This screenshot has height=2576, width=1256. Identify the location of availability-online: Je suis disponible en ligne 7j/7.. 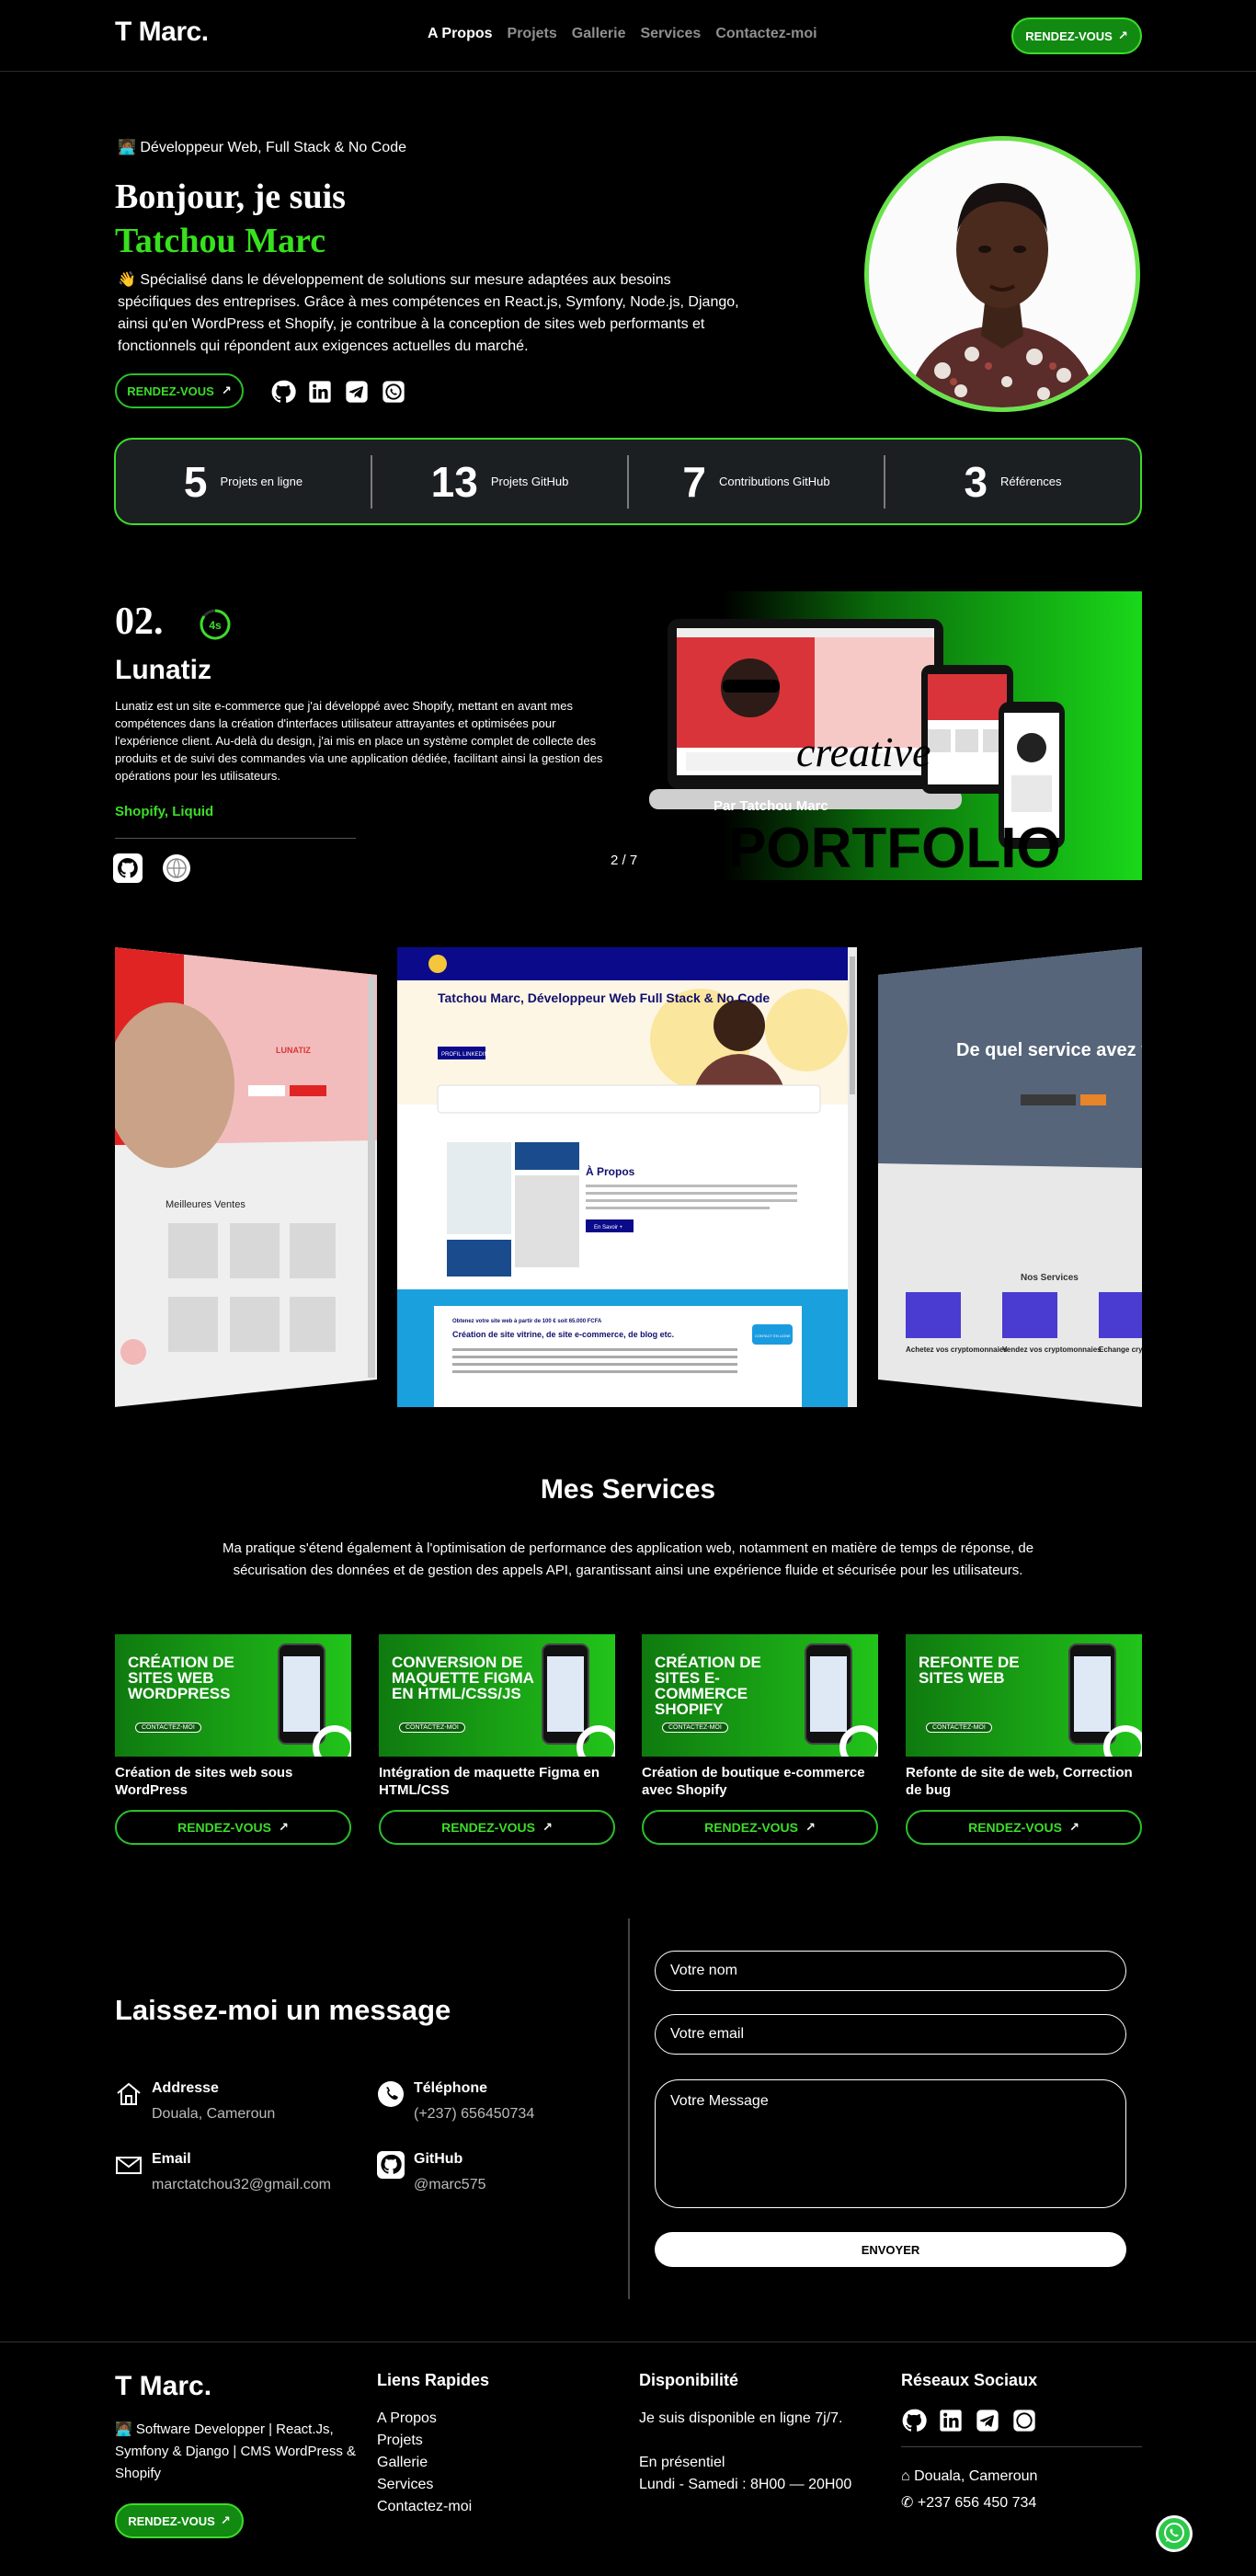
(741, 2418).